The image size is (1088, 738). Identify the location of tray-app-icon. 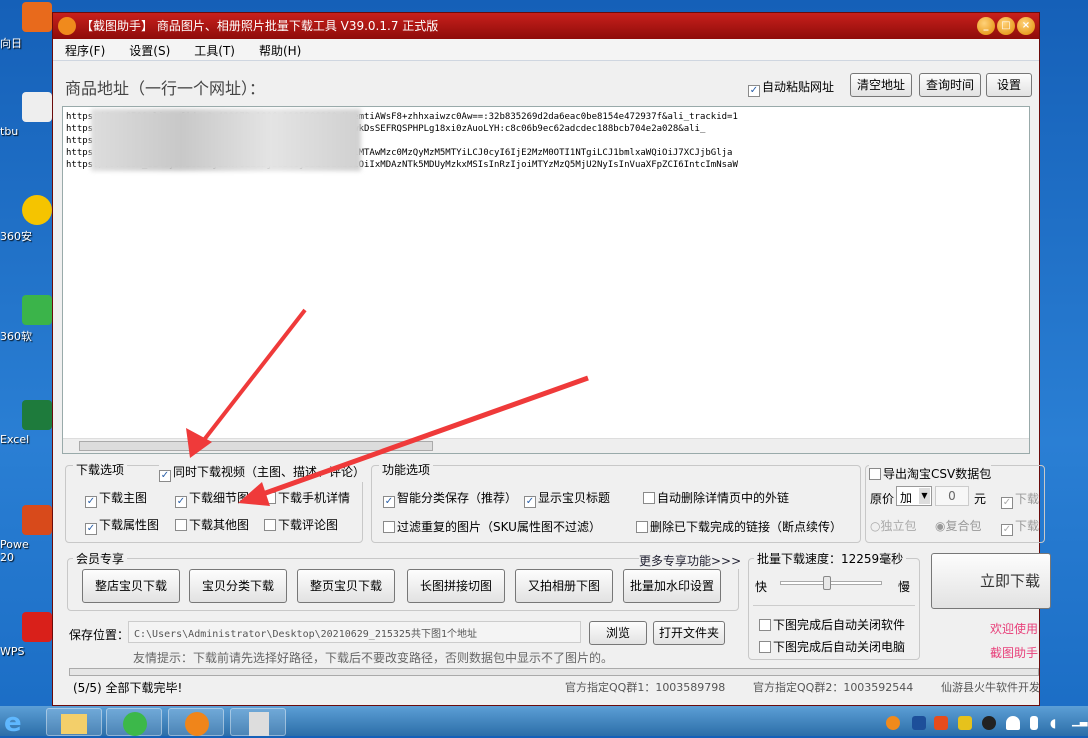
(893, 723).